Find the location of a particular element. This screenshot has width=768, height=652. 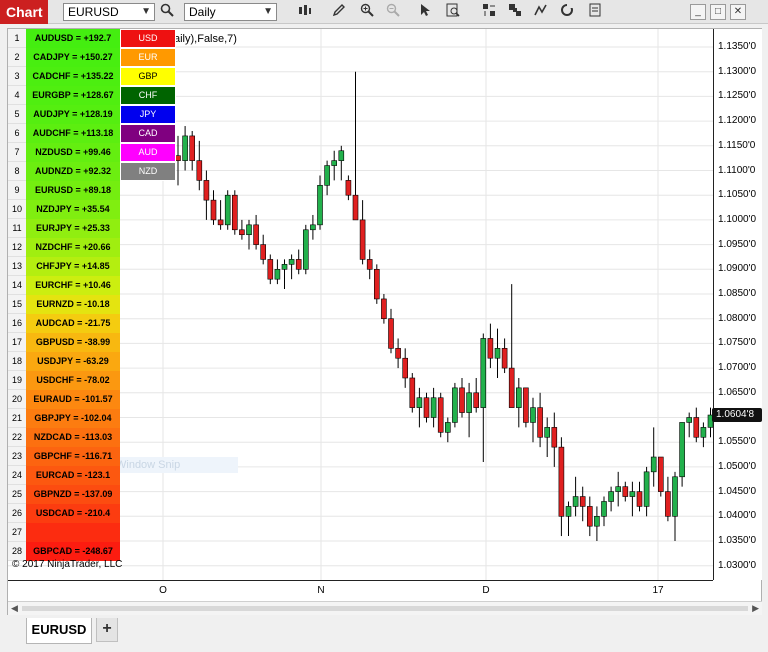

zoom-out-icon is located at coordinates (393, 12).